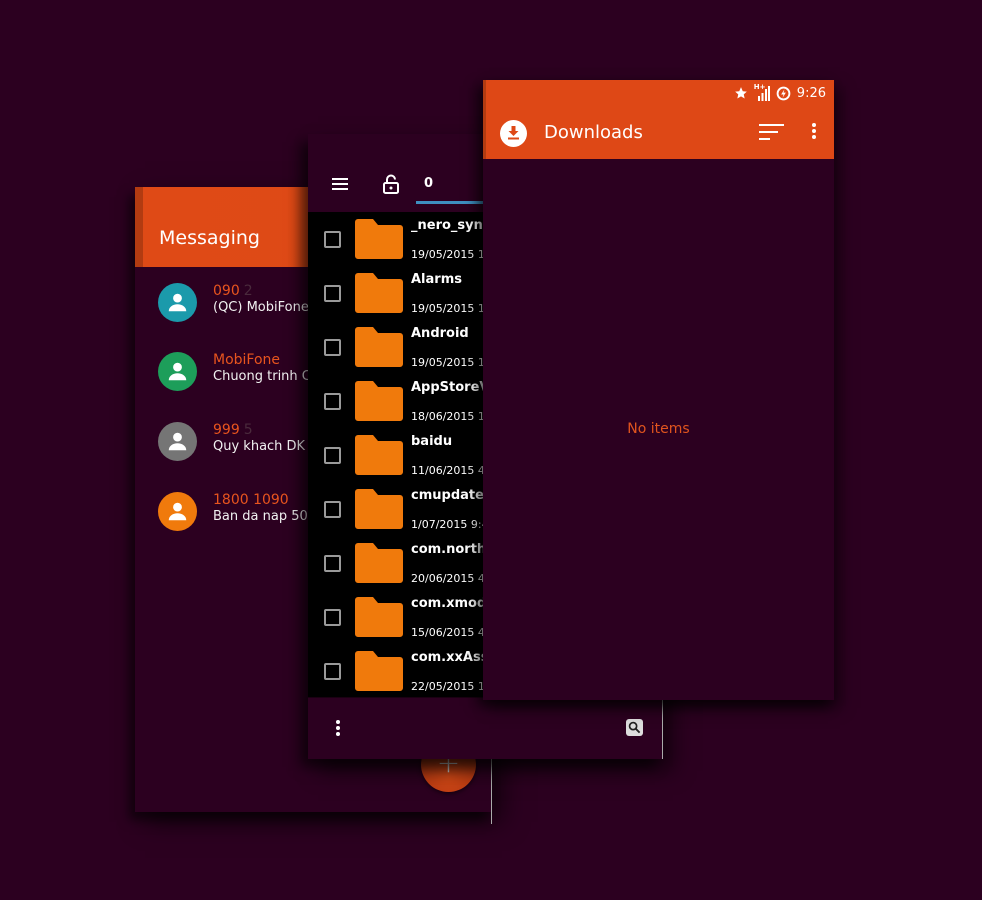  I want to click on file-row: Alarms 19/05/2015 1:, so click(395, 293).